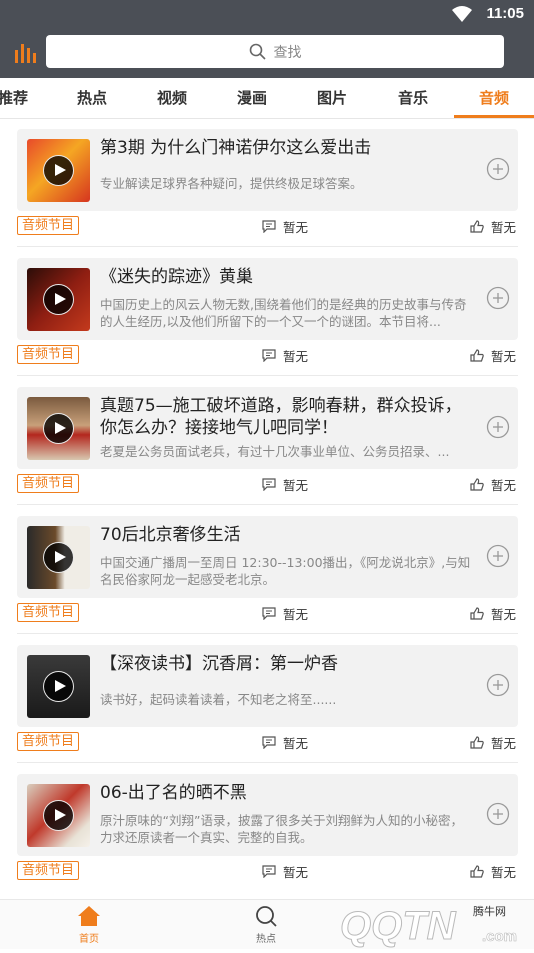  I want to click on item-title: 真题75—施工破坏道路，影响春耕，群众投诉，你怎么办？接接地气儿吧同学！, so click(287, 417).